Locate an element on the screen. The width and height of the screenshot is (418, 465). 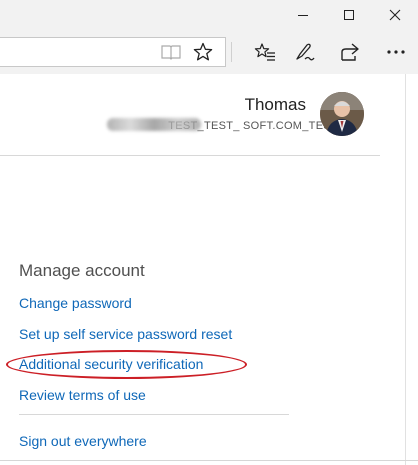
browser-toolbar is located at coordinates (209, 52).